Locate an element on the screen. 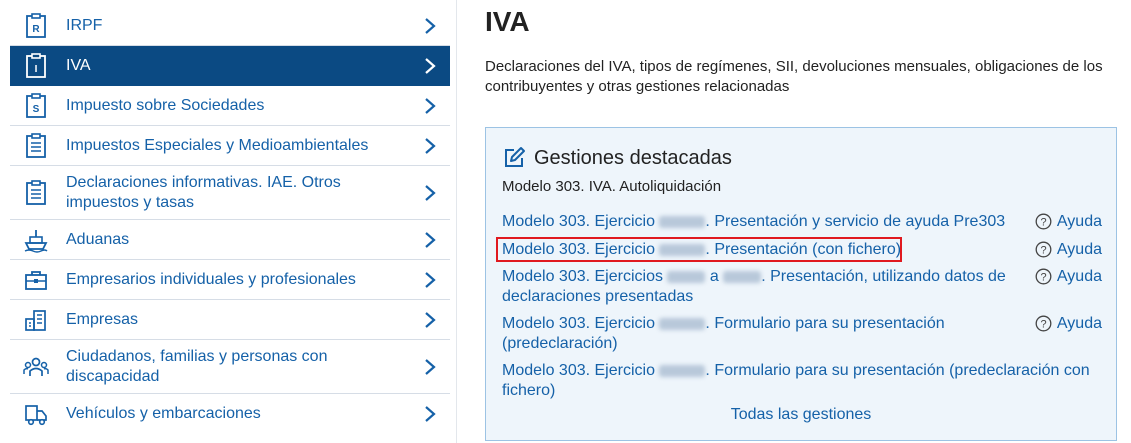  sidebar-item-label: Empresas is located at coordinates (102, 319).